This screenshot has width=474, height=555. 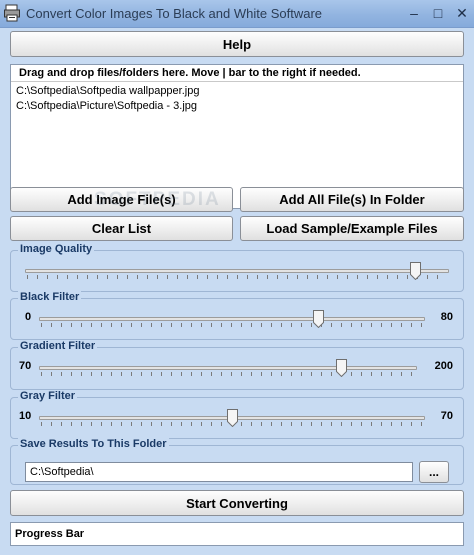 I want to click on add-image-files-button: Add Image File(s), so click(x=121, y=199).